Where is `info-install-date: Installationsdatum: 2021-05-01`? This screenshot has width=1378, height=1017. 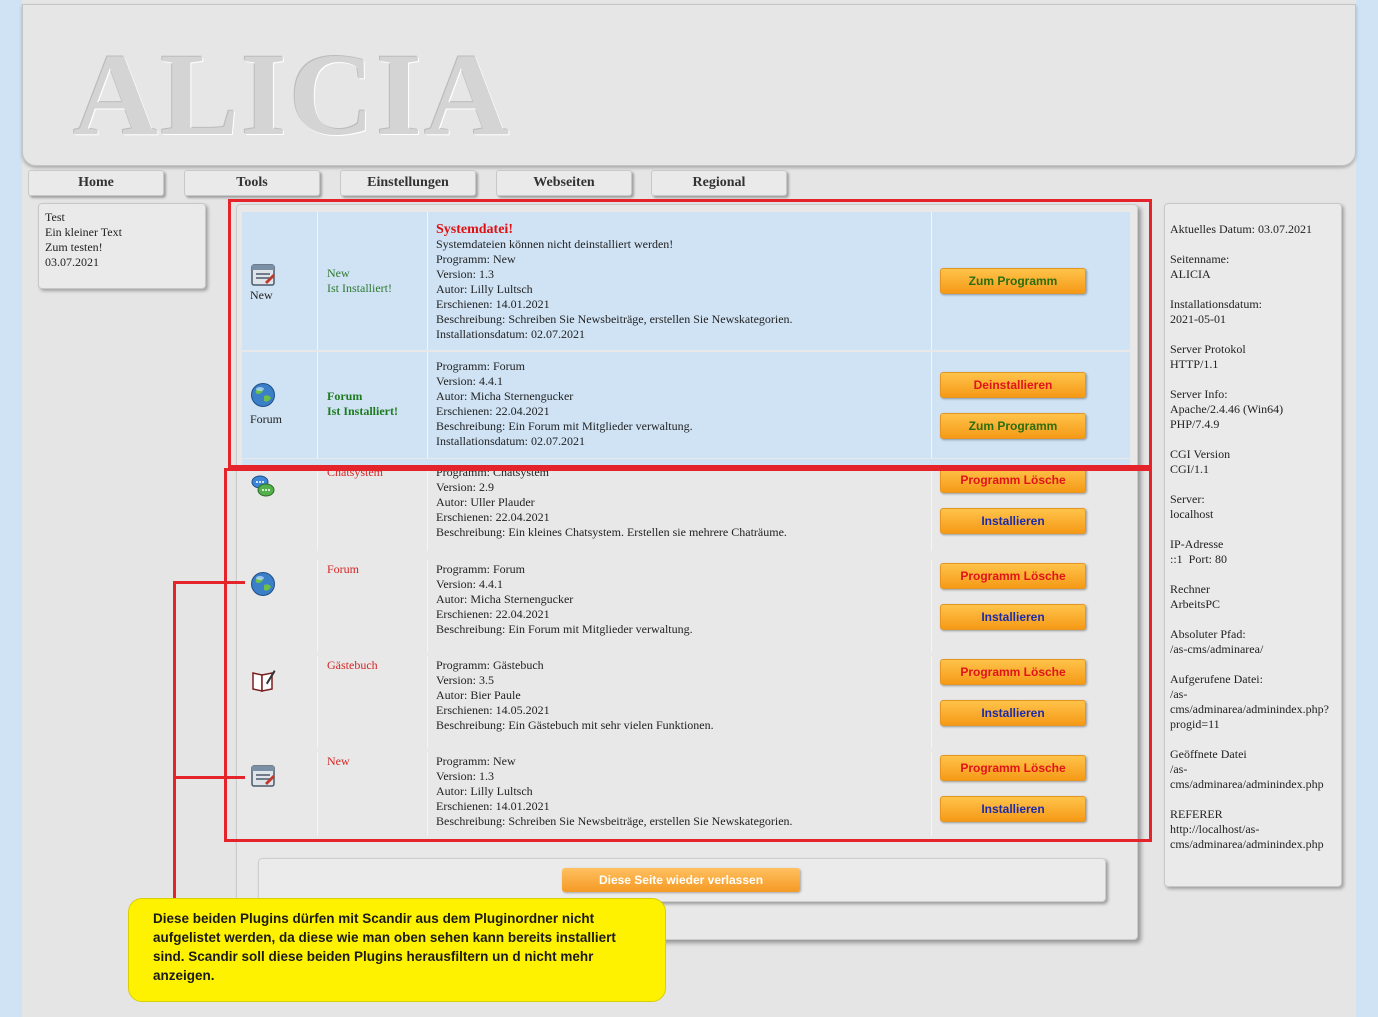
info-install-date: Installationsdatum: 2021-05-01 is located at coordinates (1216, 311).